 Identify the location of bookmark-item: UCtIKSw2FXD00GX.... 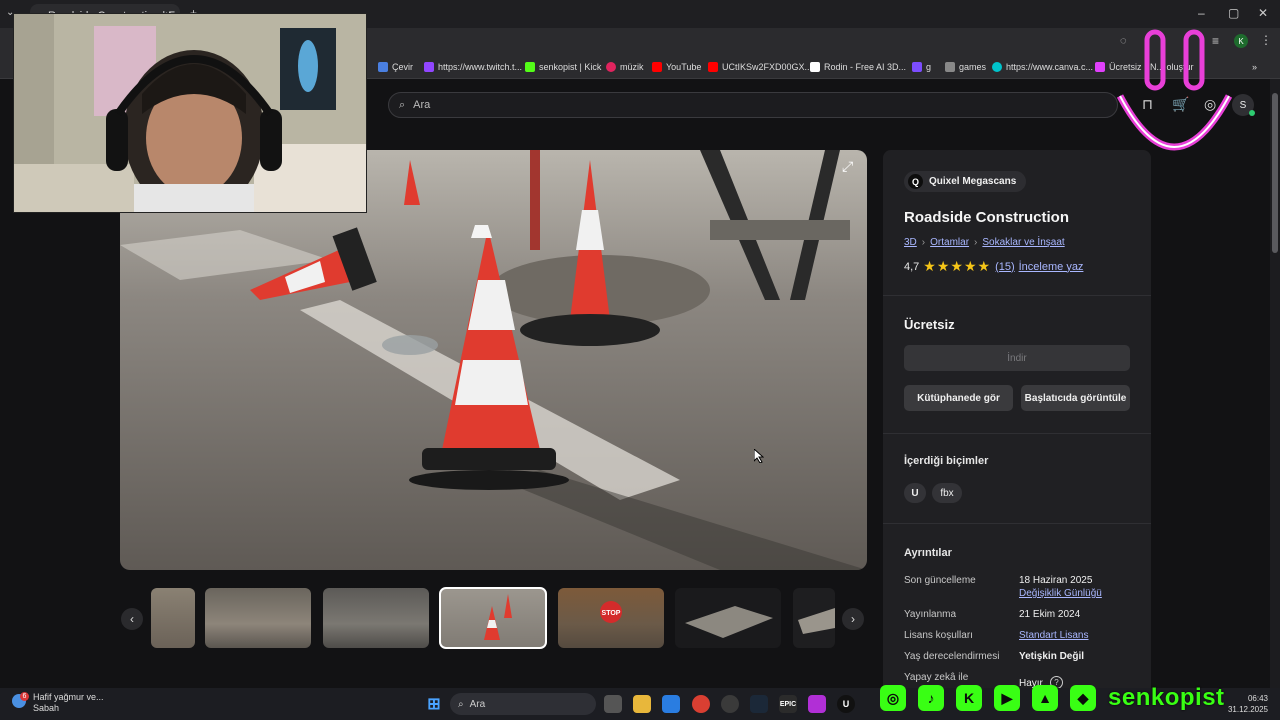
(760, 67).